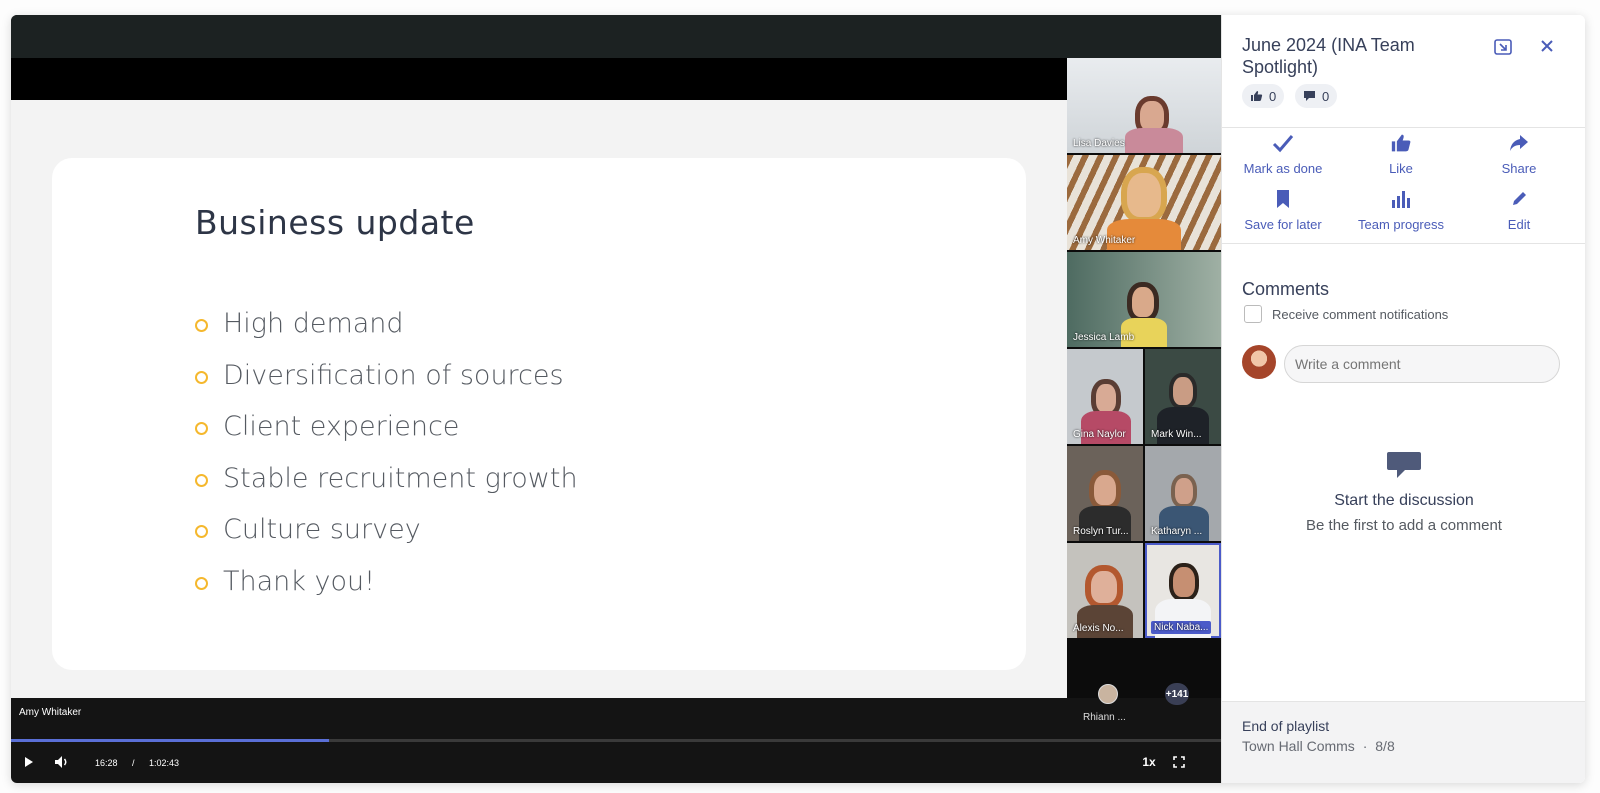  I want to click on participant-tile: Gina Naylor, so click(1105, 396).